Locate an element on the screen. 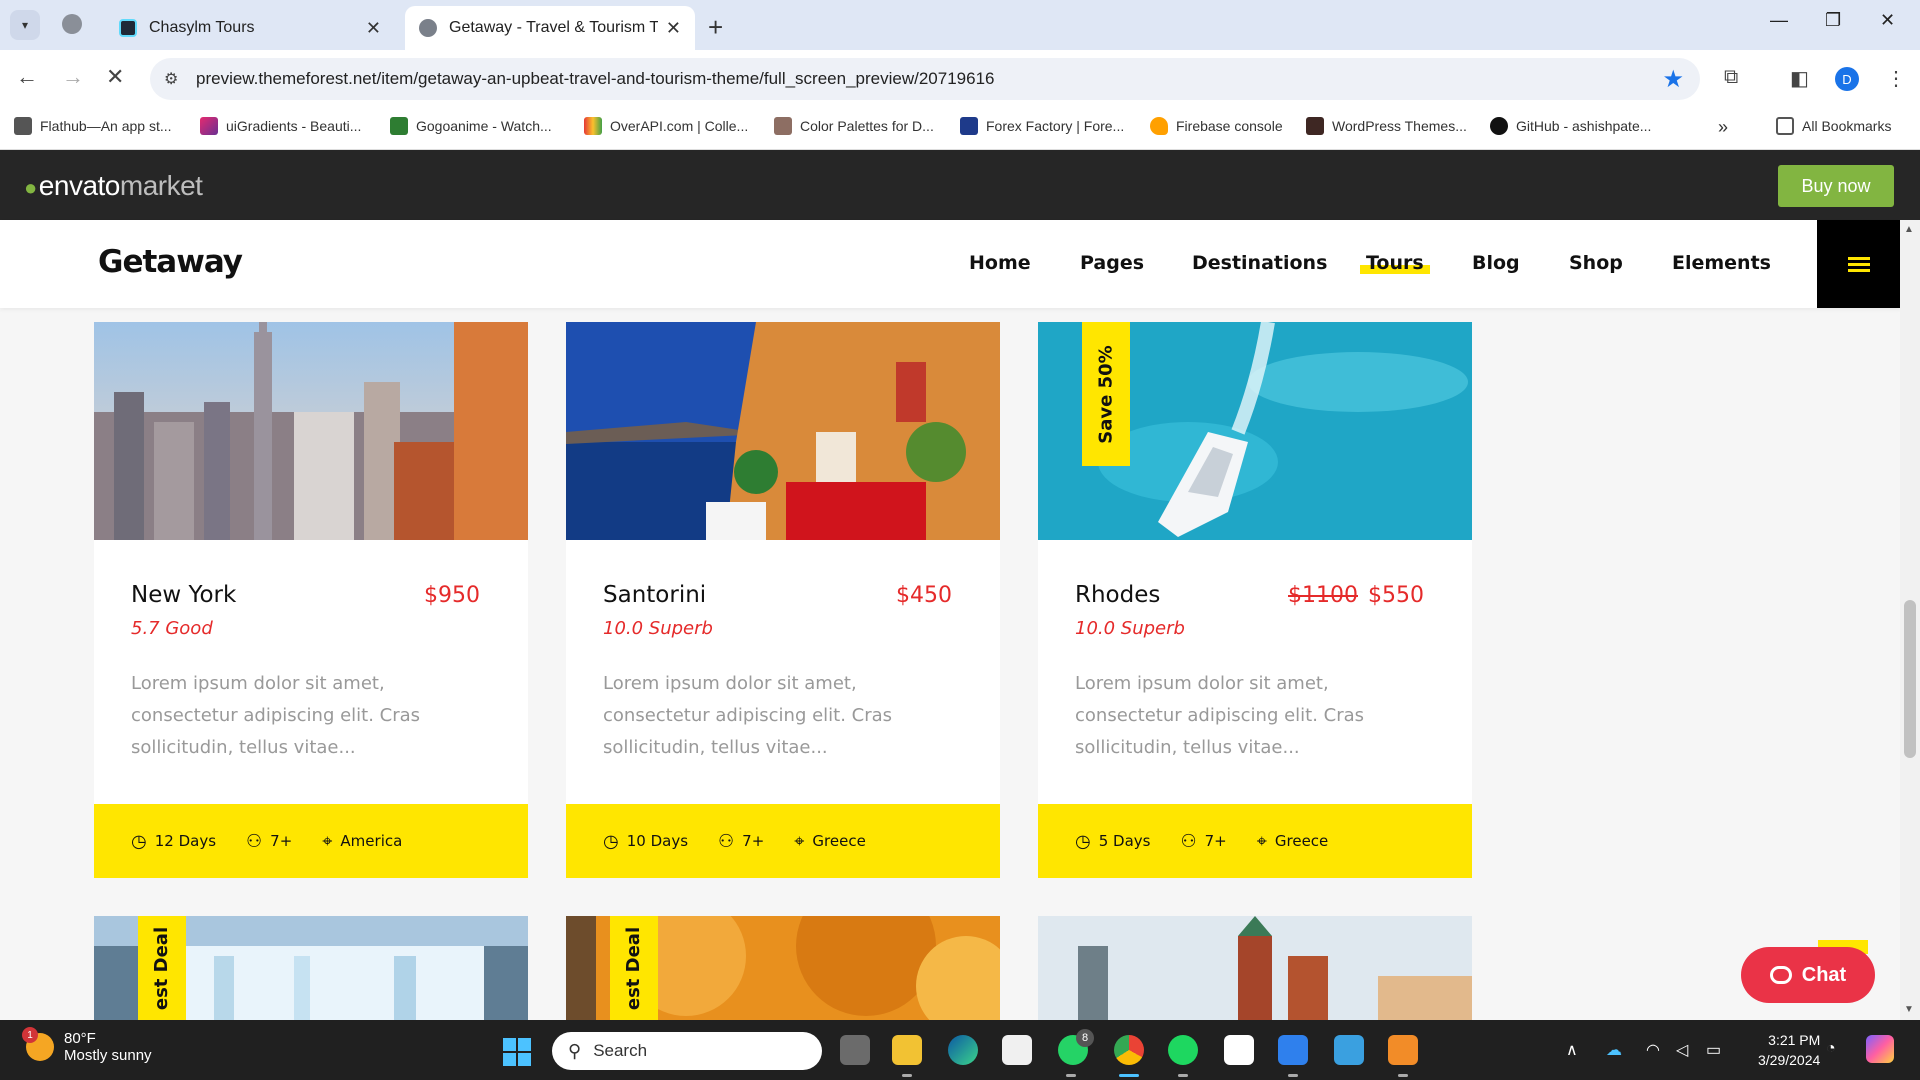  spotify-icon is located at coordinates (1183, 1050).